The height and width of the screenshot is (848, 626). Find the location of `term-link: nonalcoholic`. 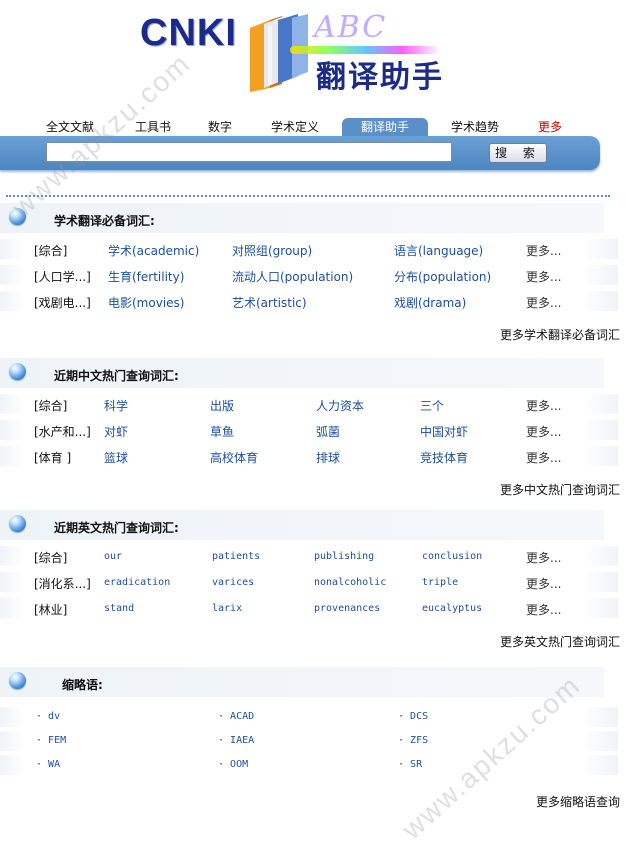

term-link: nonalcoholic is located at coordinates (350, 582).